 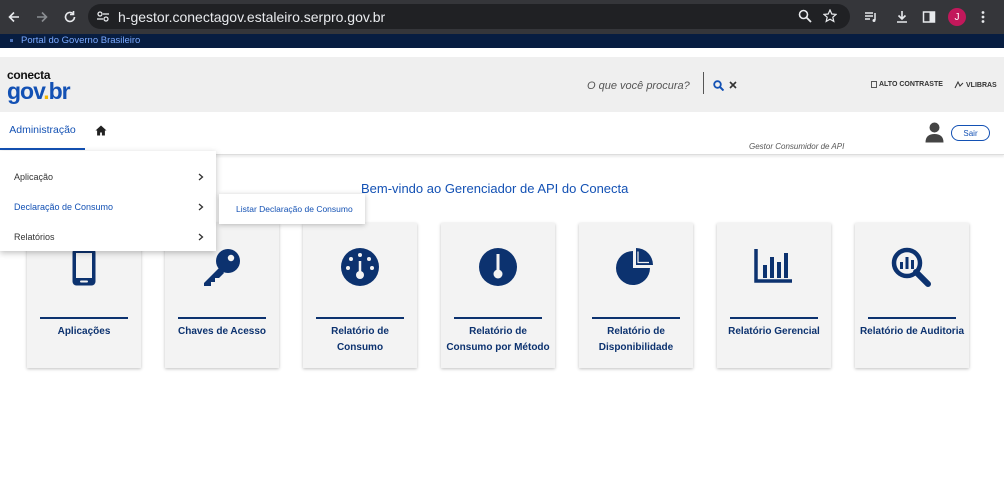 What do you see at coordinates (502, 41) in the screenshot?
I see `gov-bar: Portal do Governo Brasileiro` at bounding box center [502, 41].